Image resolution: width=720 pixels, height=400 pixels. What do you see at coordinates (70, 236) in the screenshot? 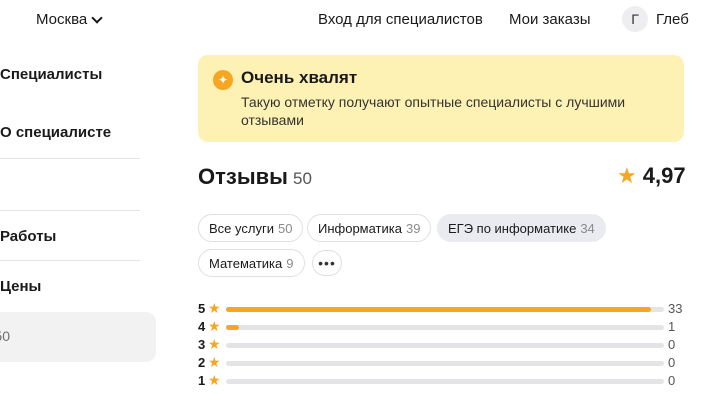
I see `sidebar-item-works: Работы` at bounding box center [70, 236].